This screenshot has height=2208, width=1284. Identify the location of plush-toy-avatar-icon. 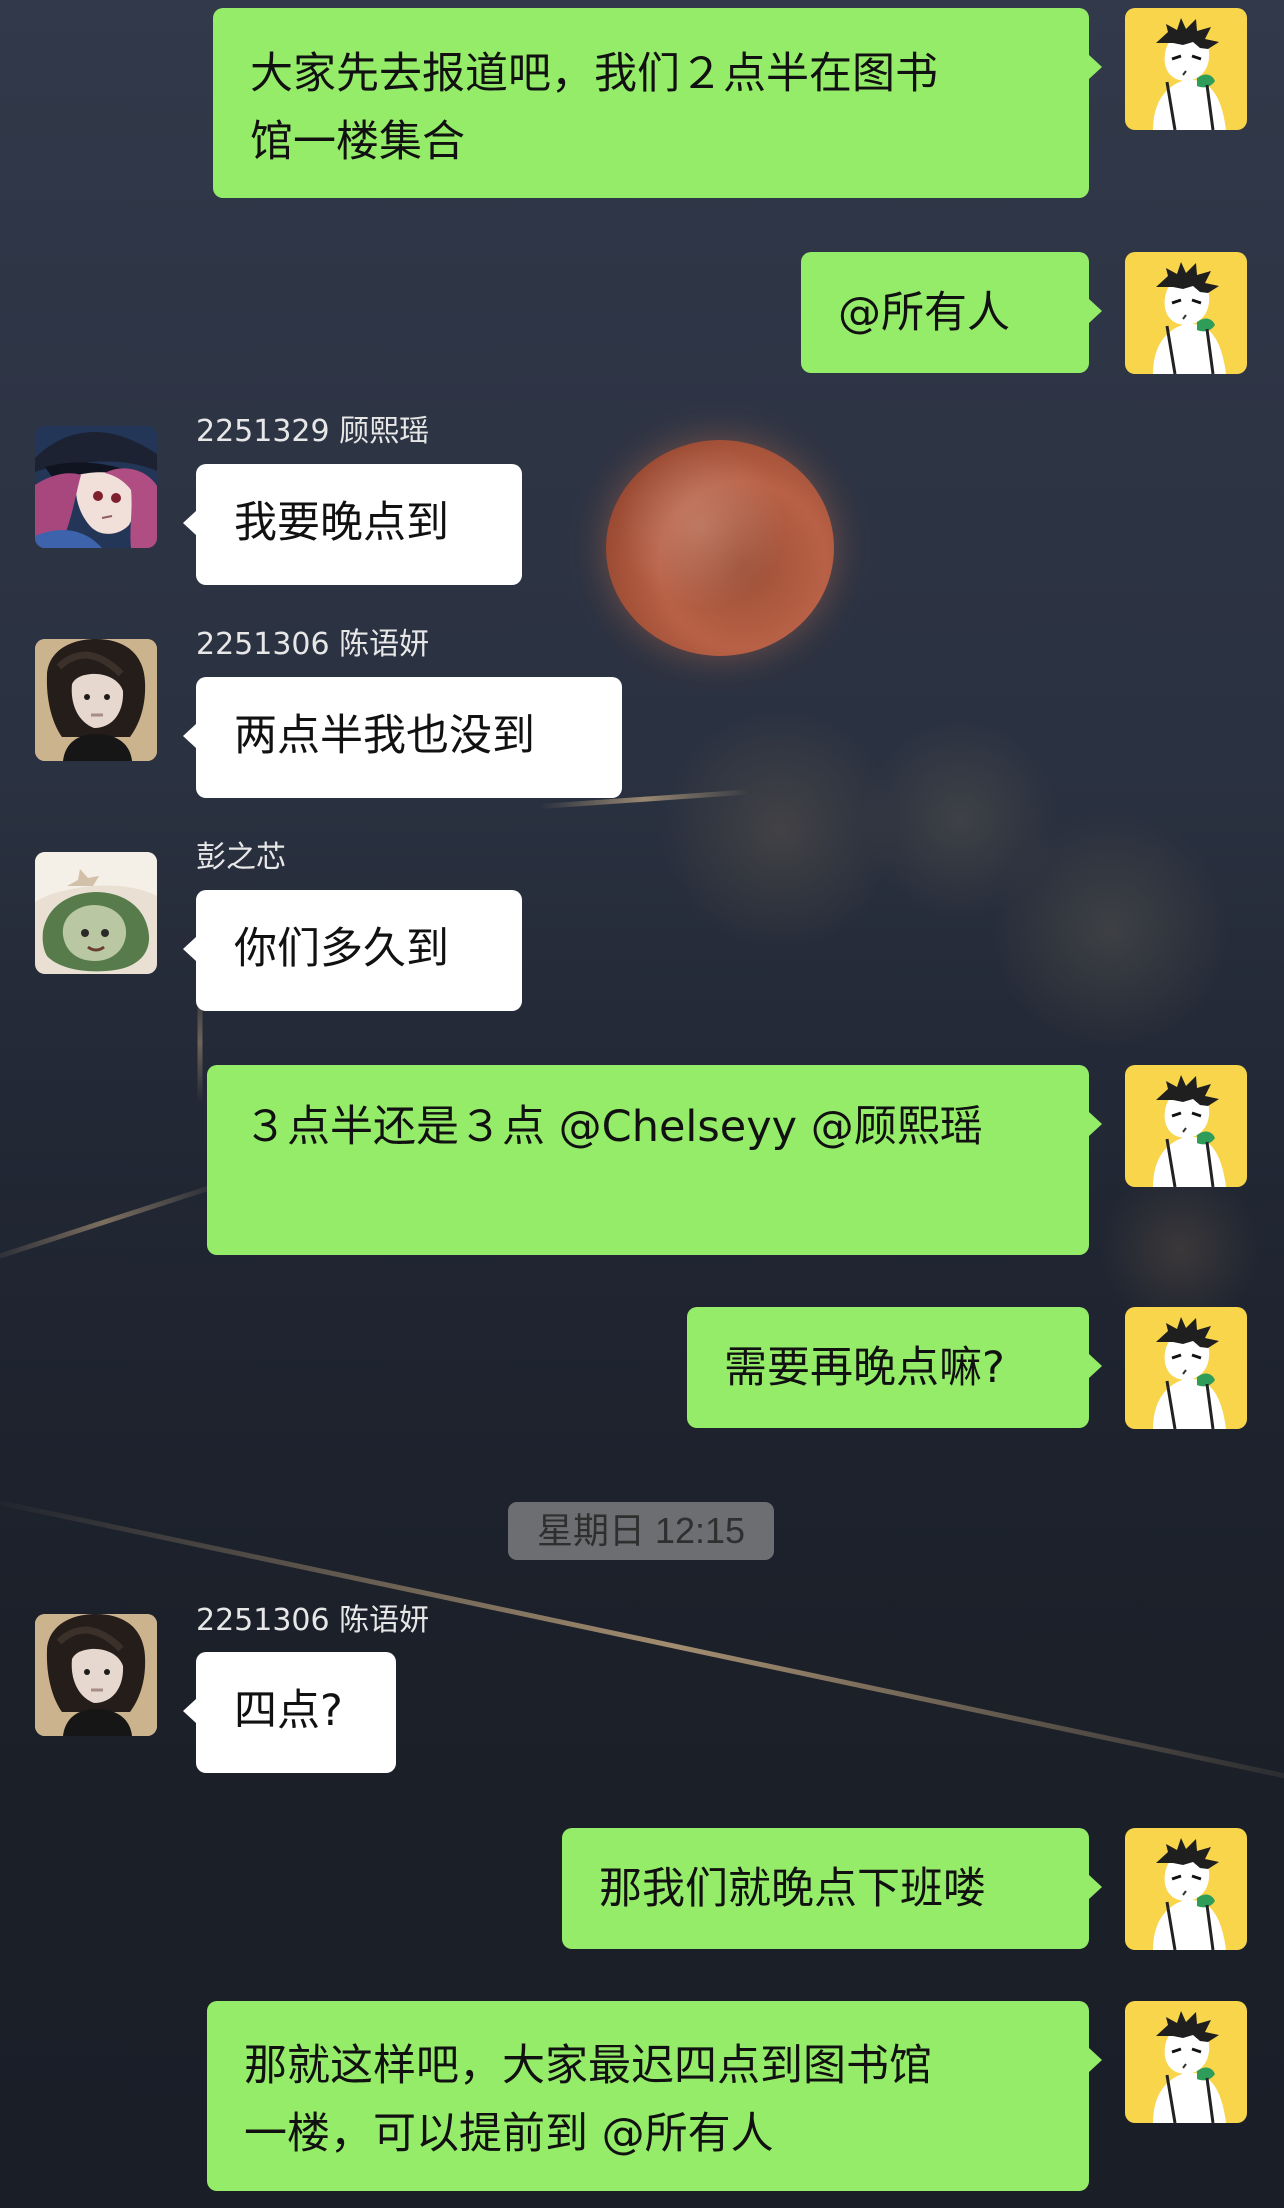
(96, 913).